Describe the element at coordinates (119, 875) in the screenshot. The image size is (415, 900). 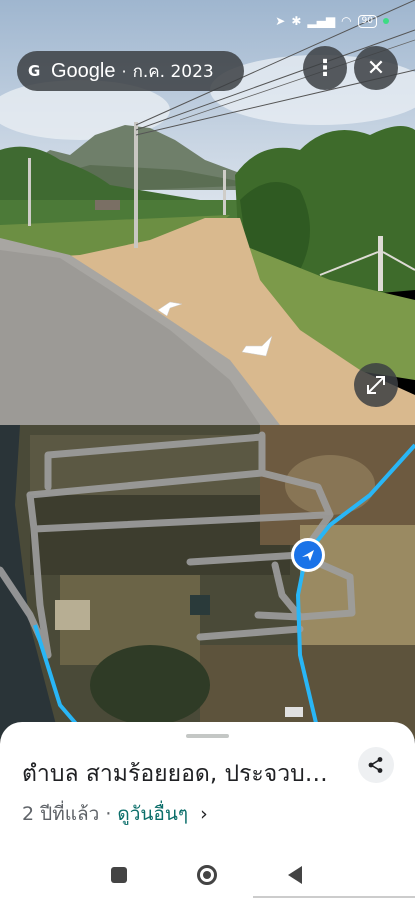
I see `recents-button` at that location.